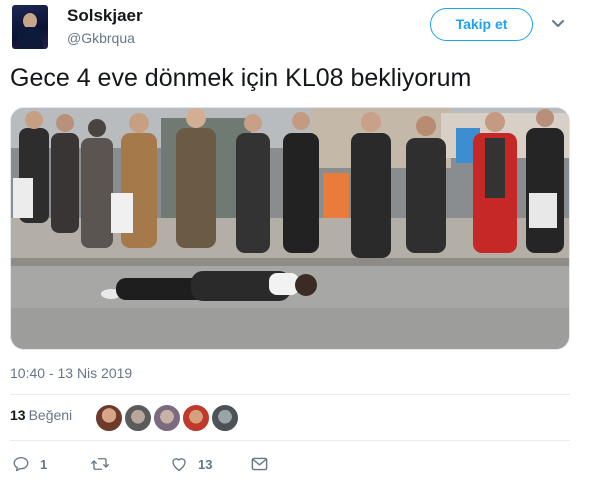  I want to click on tweet-actions: 1 13, so click(301, 464).